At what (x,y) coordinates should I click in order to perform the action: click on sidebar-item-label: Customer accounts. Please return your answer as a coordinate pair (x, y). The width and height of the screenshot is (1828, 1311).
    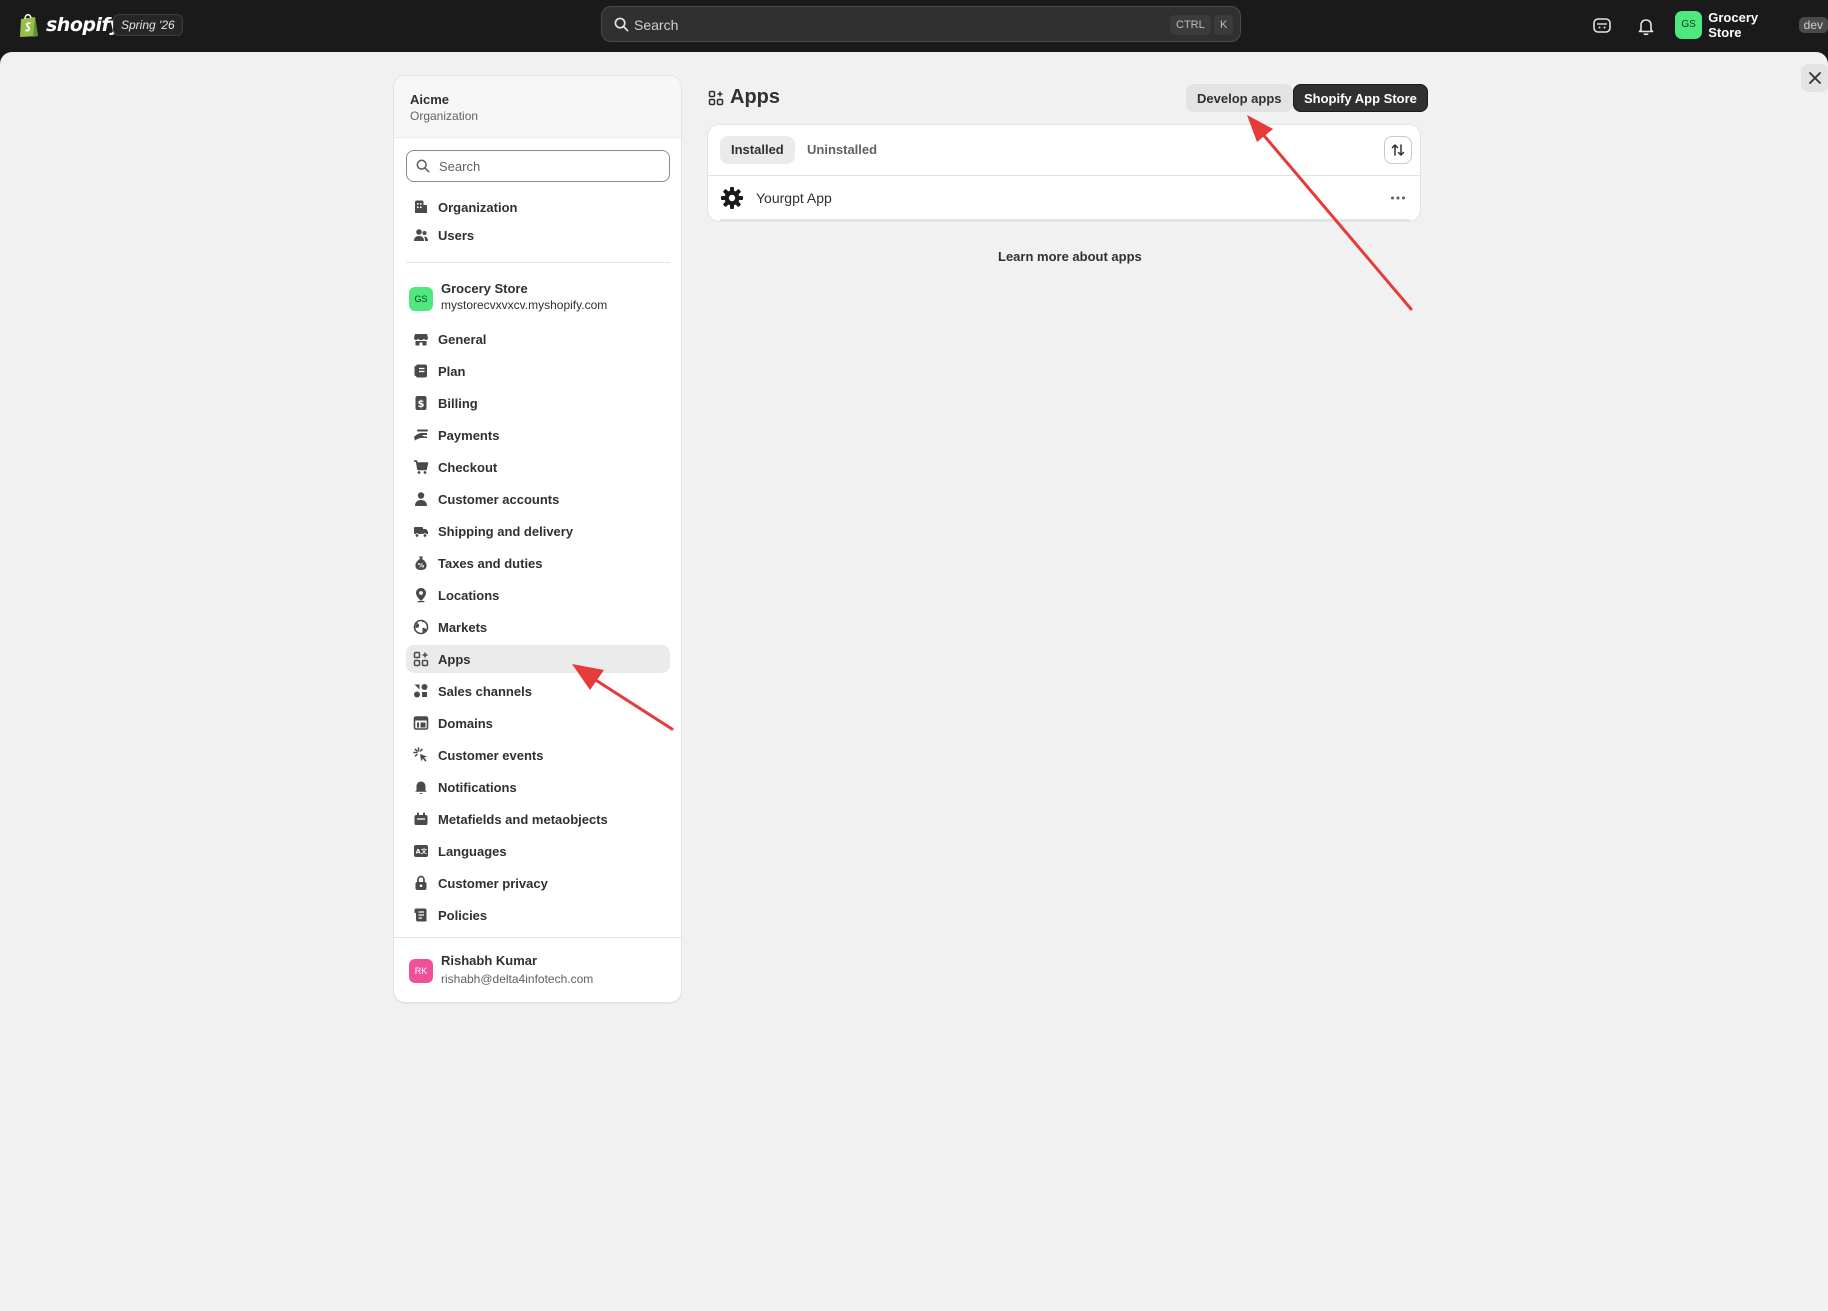
    Looking at the image, I should click on (499, 499).